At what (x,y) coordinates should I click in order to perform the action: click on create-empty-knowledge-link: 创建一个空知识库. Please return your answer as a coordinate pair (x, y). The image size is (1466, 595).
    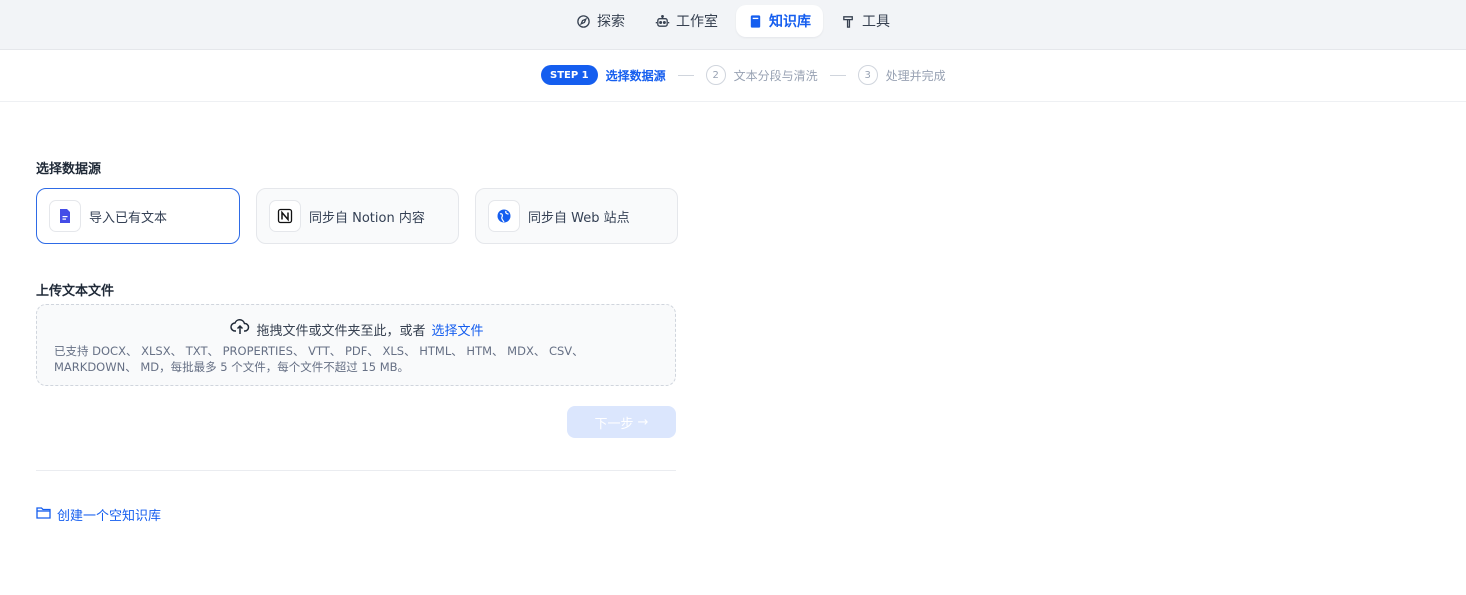
    Looking at the image, I should click on (98, 514).